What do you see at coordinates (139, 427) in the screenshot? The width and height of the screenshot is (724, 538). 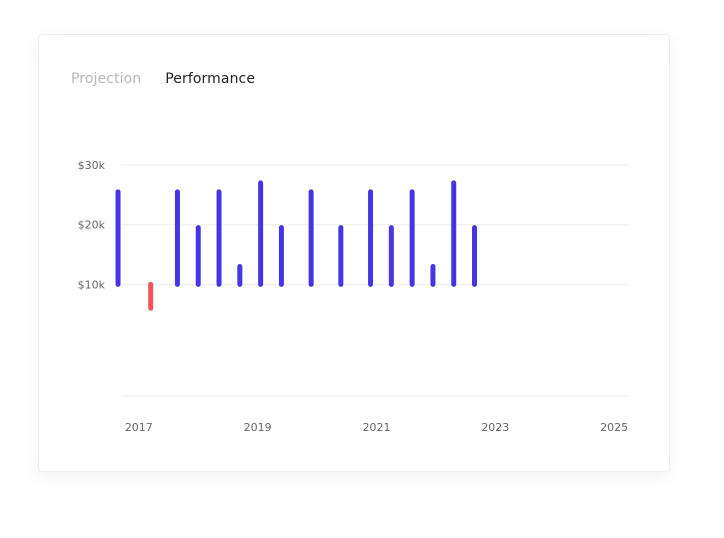 I see `x-tick-label: 2017` at bounding box center [139, 427].